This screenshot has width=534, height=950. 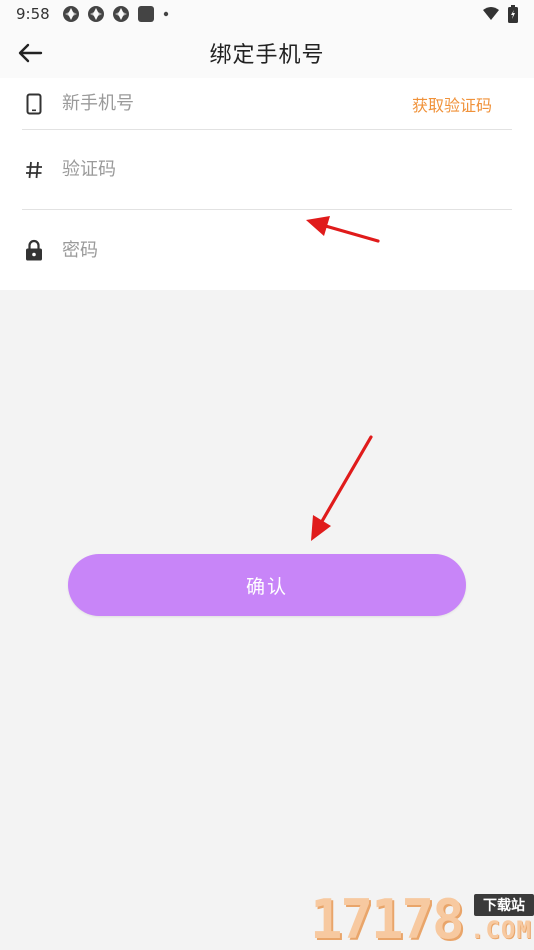 What do you see at coordinates (287, 250) in the screenshot?
I see `password-input` at bounding box center [287, 250].